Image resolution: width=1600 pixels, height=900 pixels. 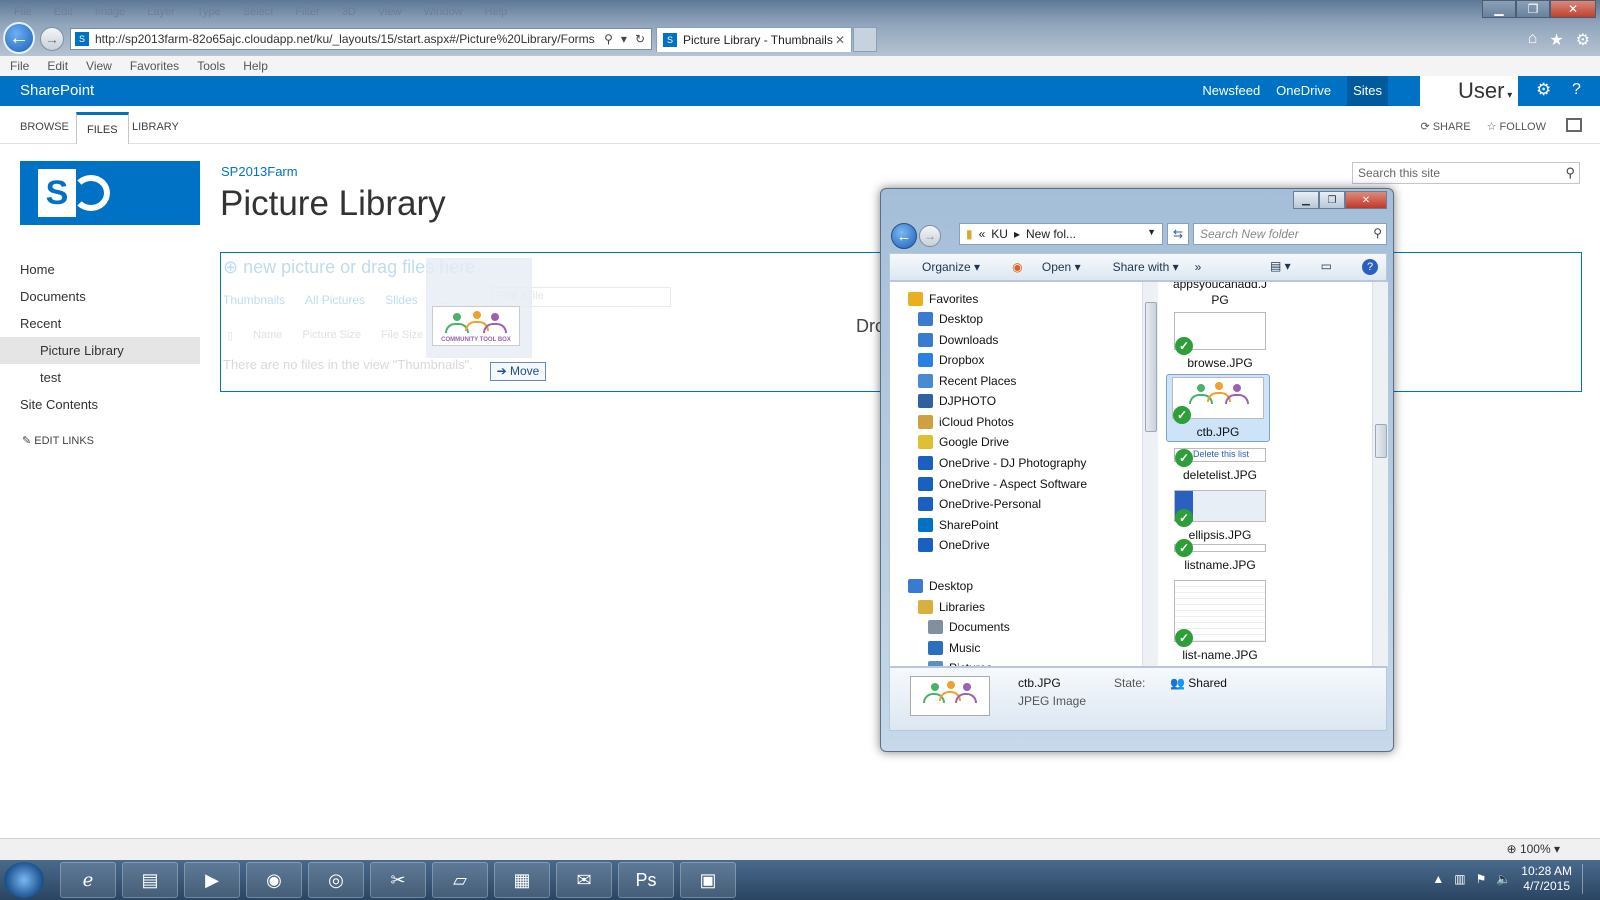 What do you see at coordinates (1533, 849) in the screenshot?
I see `zoom-control: ⊕ 100% ▾` at bounding box center [1533, 849].